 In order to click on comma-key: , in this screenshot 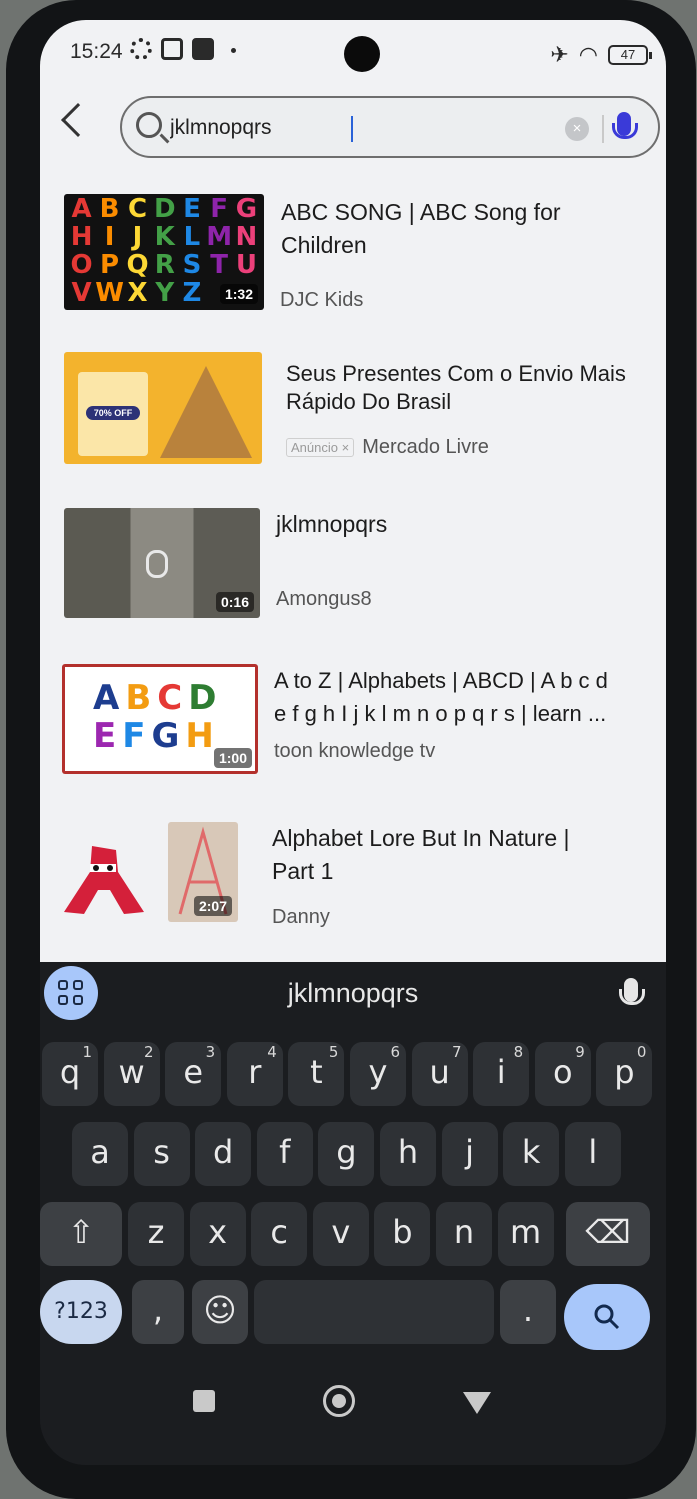, I will do `click(158, 1312)`.